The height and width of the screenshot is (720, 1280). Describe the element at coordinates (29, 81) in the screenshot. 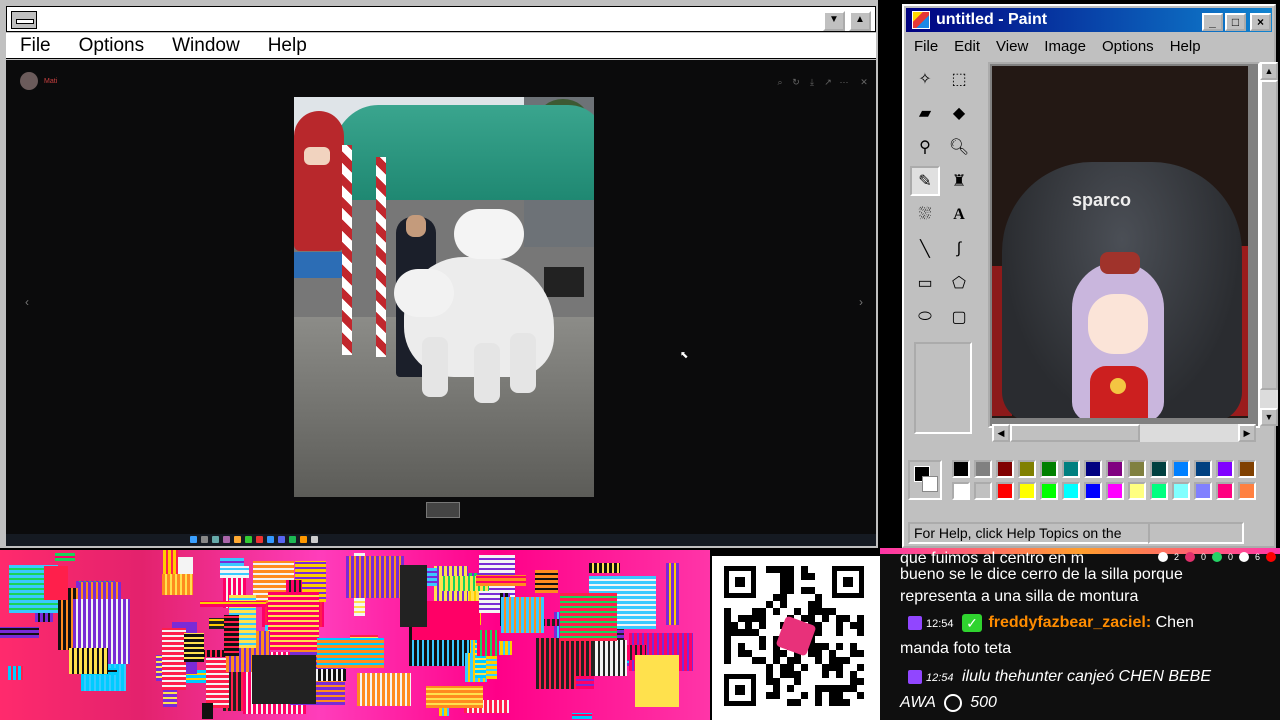

I see `avatar` at that location.